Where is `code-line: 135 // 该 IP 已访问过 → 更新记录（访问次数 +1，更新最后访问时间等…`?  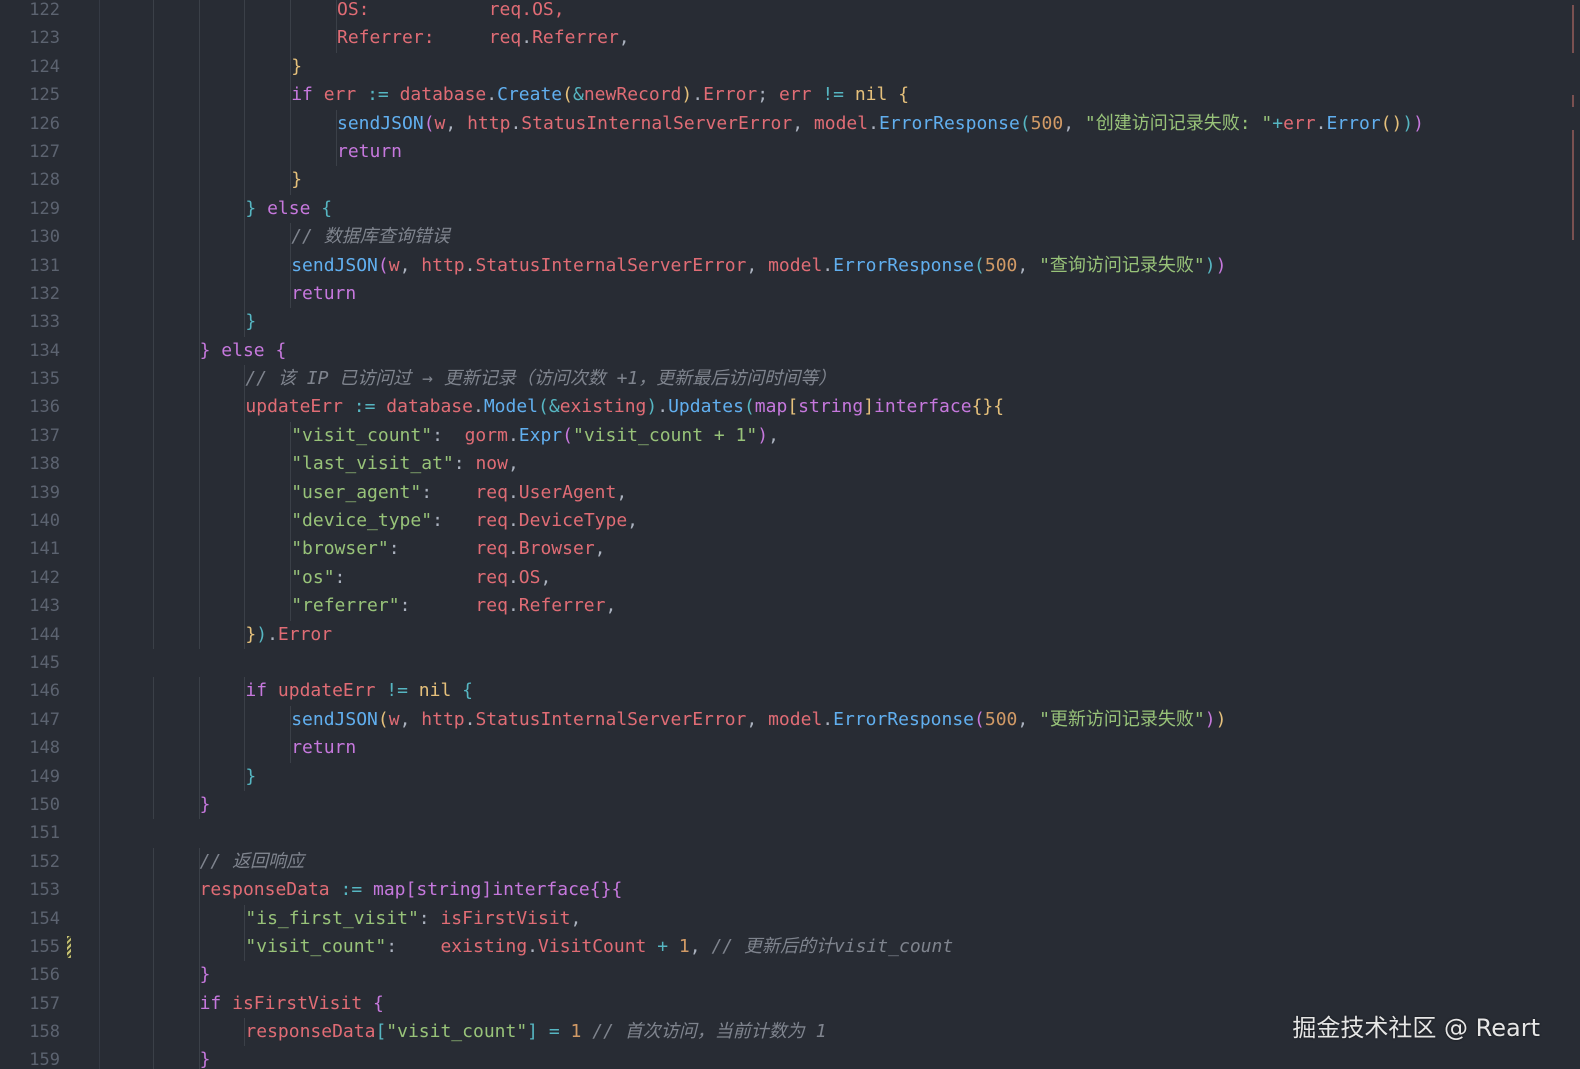
code-line: 135 // 该 IP 已访问过 → 更新记录（访问次数 +1，更新最后访问时间等… is located at coordinates (780, 379).